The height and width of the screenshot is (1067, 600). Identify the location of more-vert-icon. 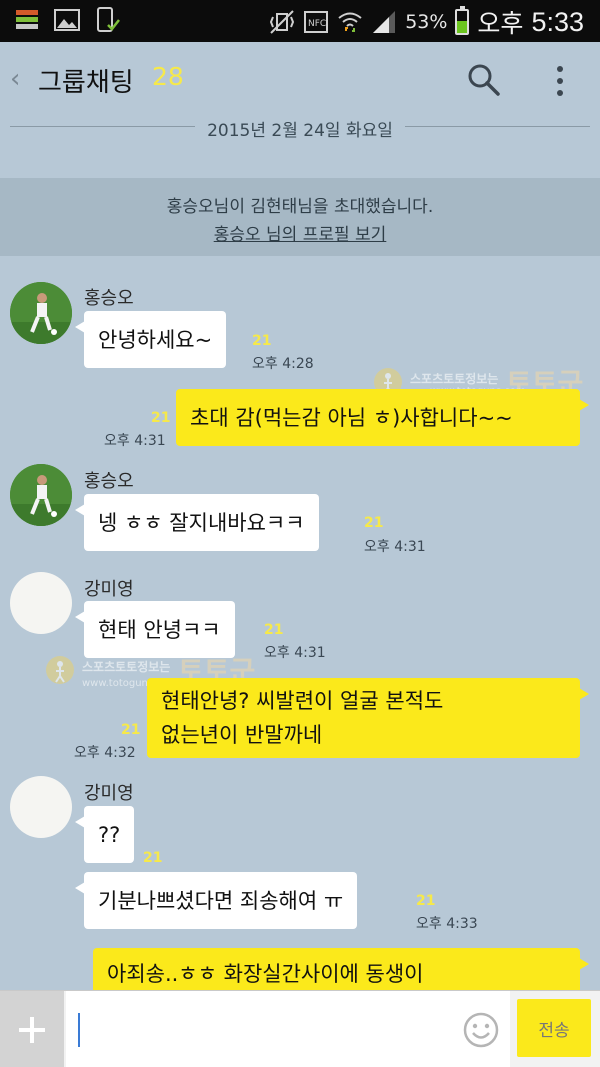
(560, 81).